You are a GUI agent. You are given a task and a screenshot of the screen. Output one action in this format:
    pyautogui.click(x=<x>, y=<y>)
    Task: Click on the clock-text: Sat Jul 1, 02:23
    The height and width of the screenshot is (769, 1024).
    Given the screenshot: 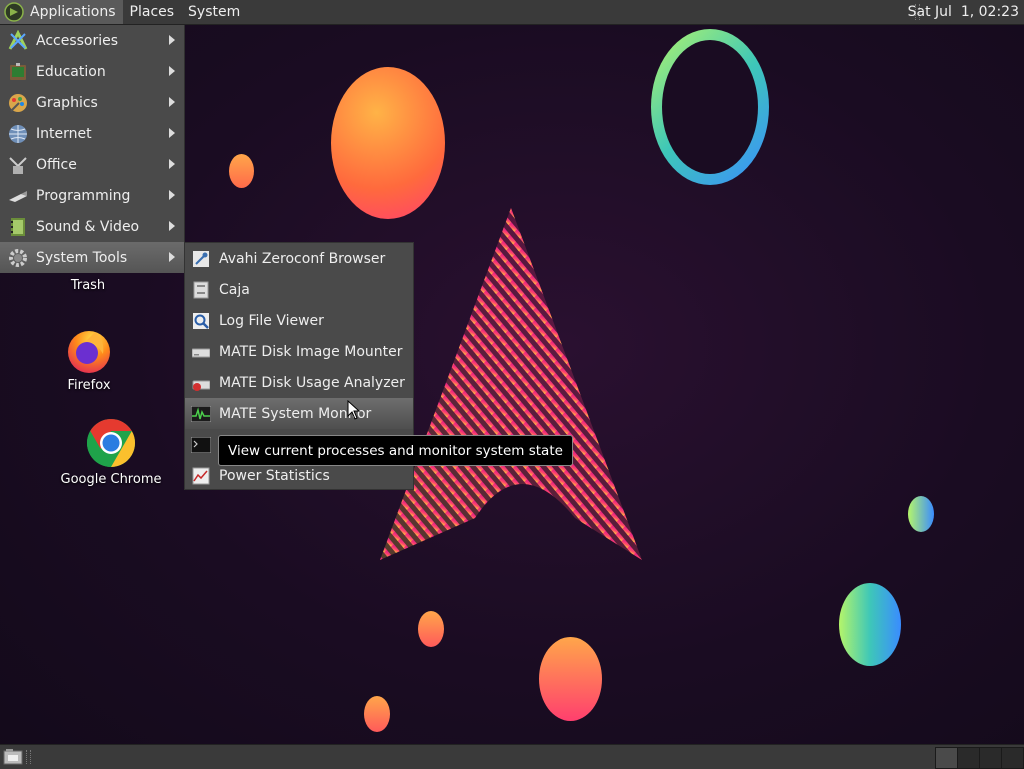 What is the action you would take?
    pyautogui.click(x=963, y=12)
    